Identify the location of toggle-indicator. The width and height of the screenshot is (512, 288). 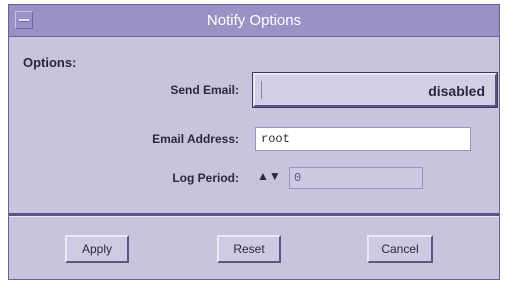
(268, 90).